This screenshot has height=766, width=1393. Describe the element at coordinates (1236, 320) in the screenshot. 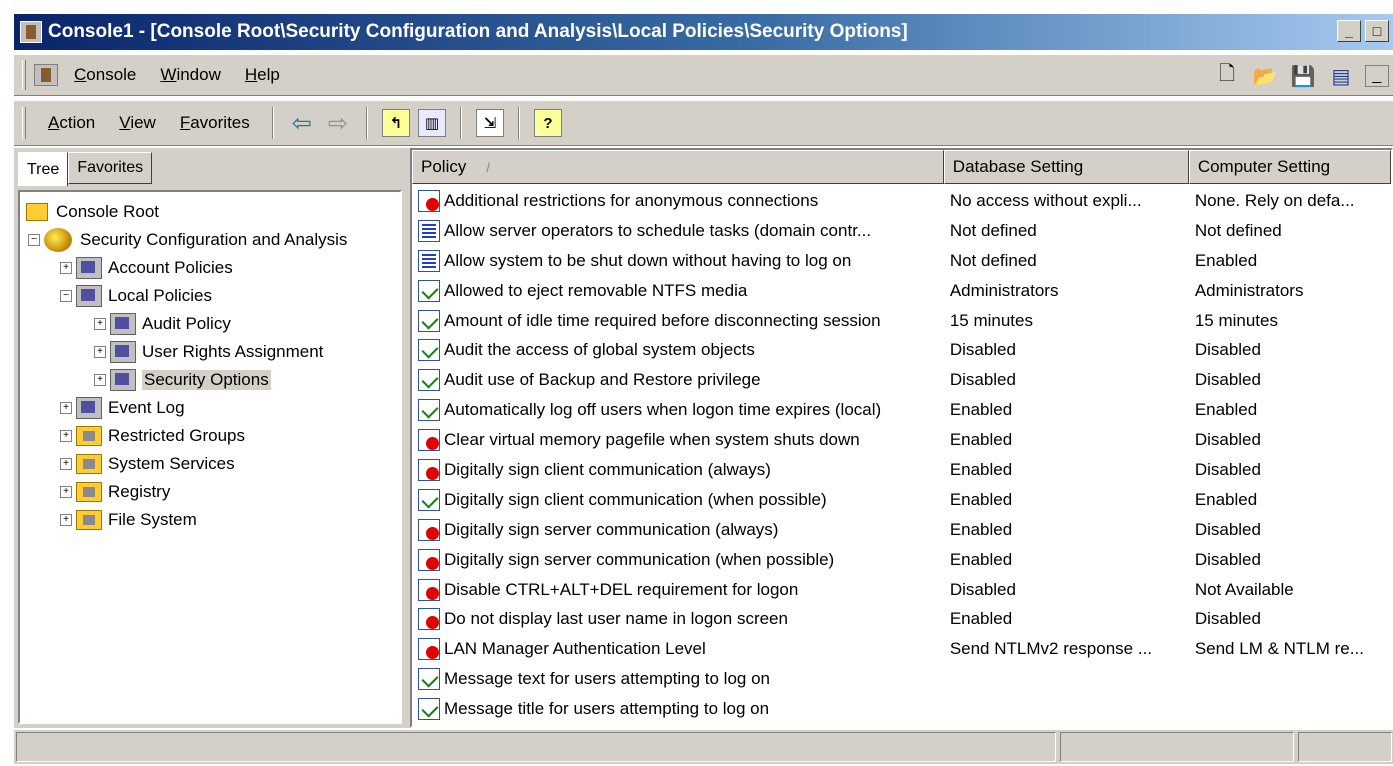

I see `computer-setting-cell: 15 minutes` at that location.